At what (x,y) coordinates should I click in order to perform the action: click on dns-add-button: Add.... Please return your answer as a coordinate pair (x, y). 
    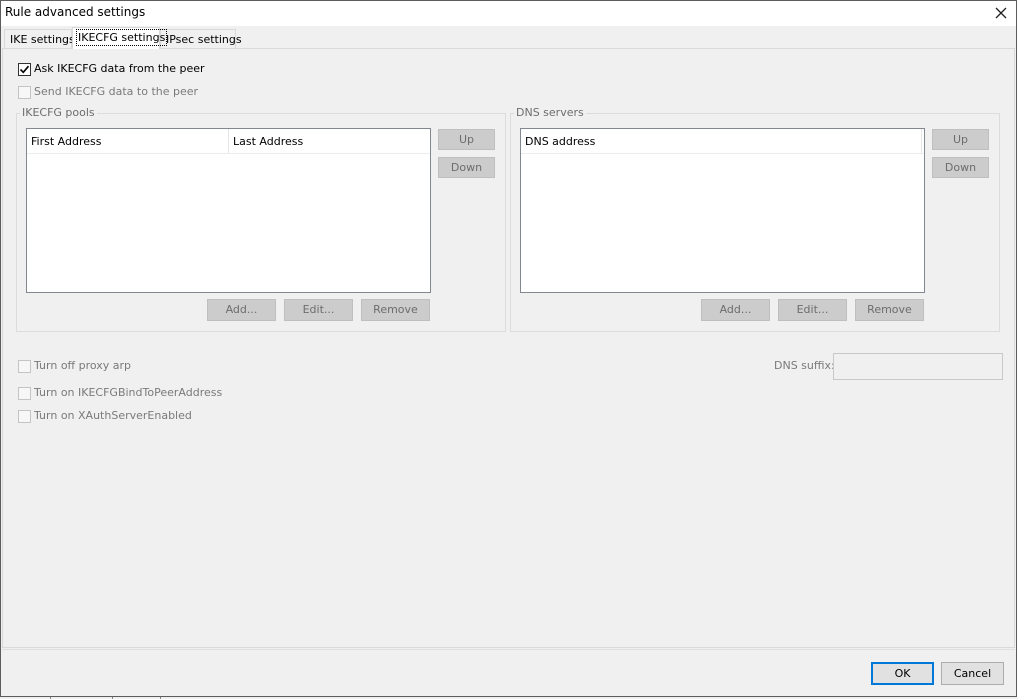
    Looking at the image, I should click on (735, 310).